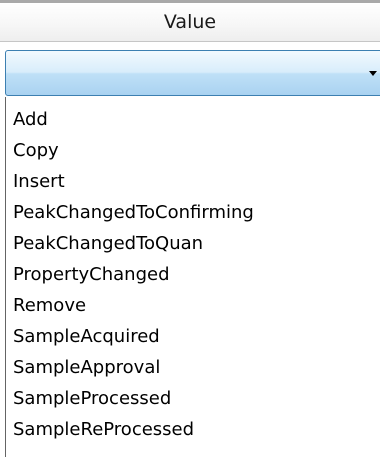 The width and height of the screenshot is (380, 457). What do you see at coordinates (130, 181) in the screenshot?
I see `dropdown-option: Insert` at bounding box center [130, 181].